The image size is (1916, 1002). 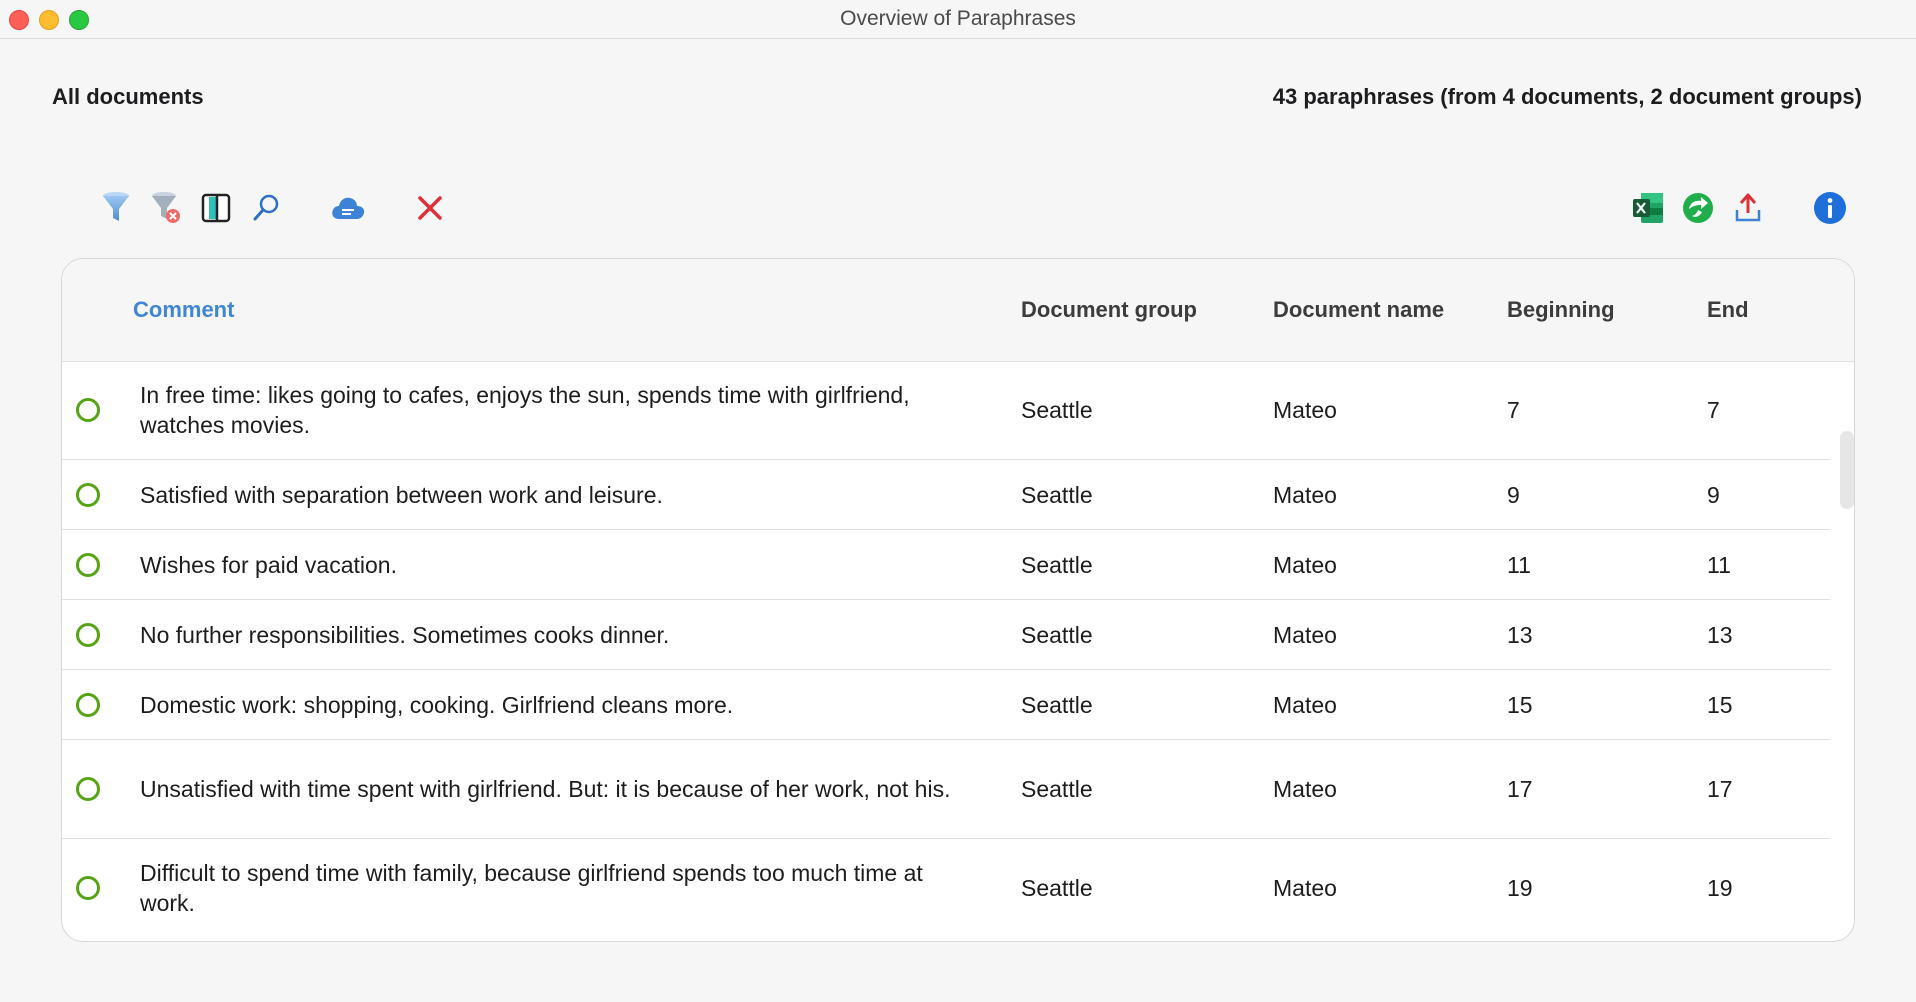 What do you see at coordinates (1847, 470) in the screenshot?
I see `vertical-scrollbar` at bounding box center [1847, 470].